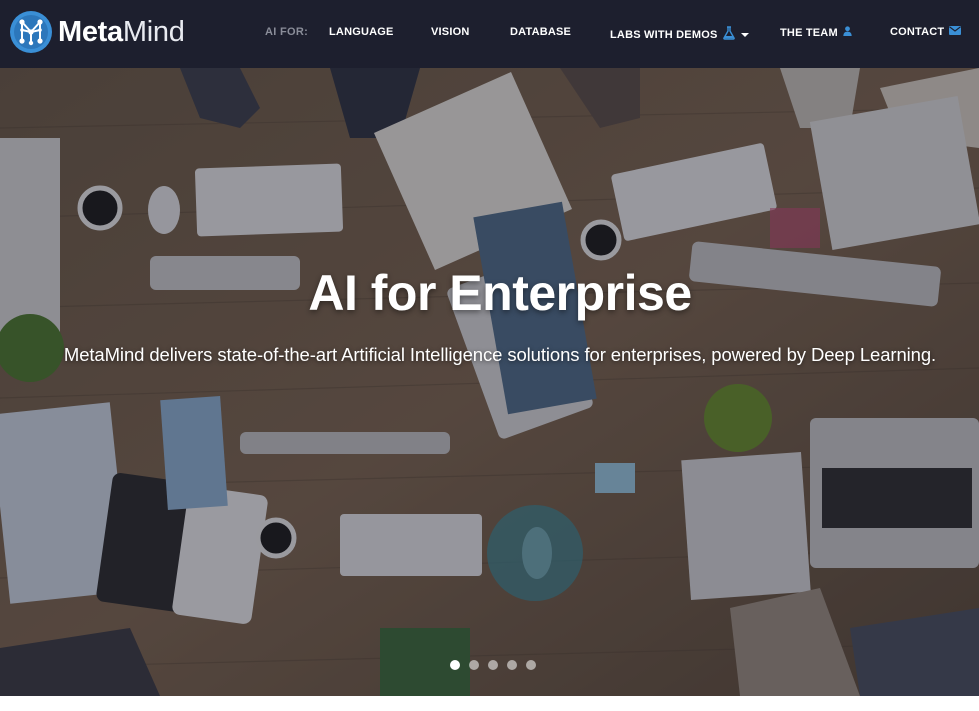 Image resolution: width=979 pixels, height=711 pixels. What do you see at coordinates (287, 32) in the screenshot?
I see `nav-prefix-label: AI FOR:` at bounding box center [287, 32].